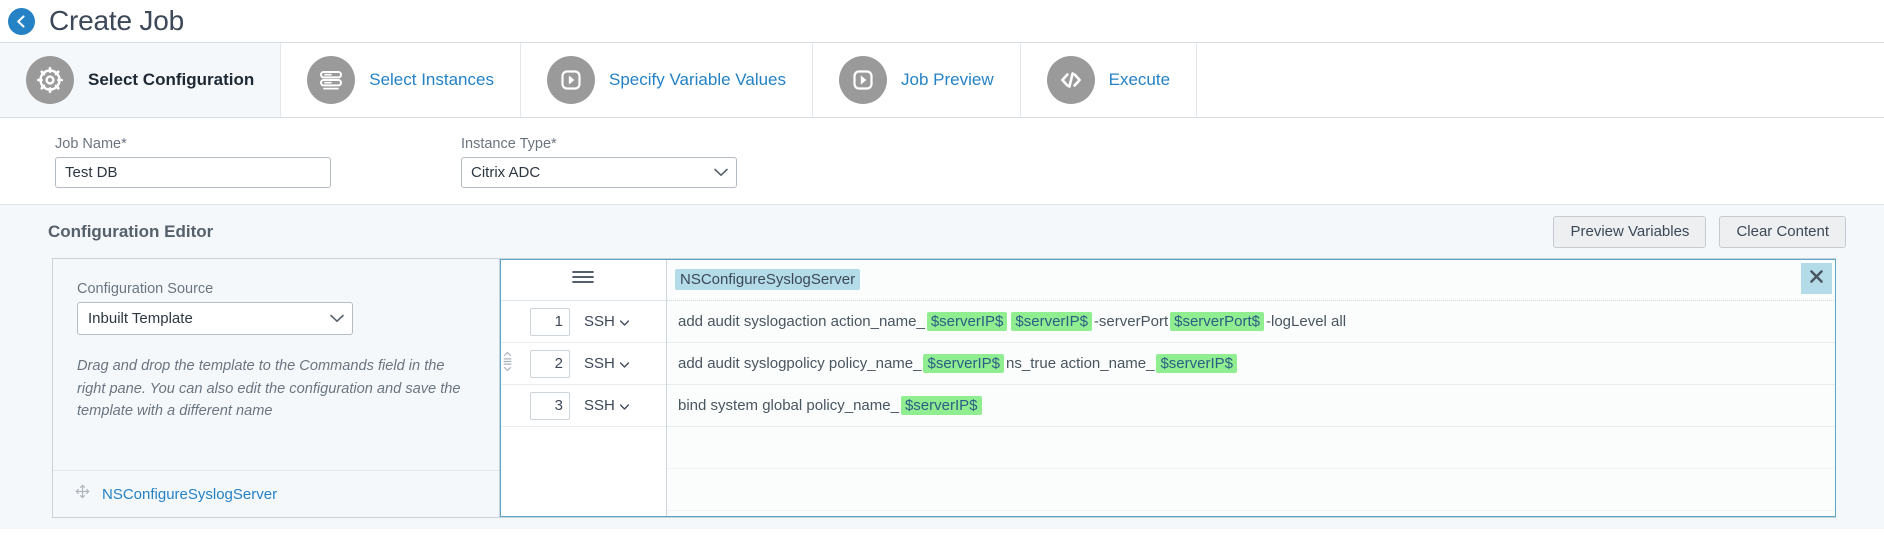 This screenshot has width=1884, height=544. I want to click on command-text: ns_true action_name_, so click(1080, 363).